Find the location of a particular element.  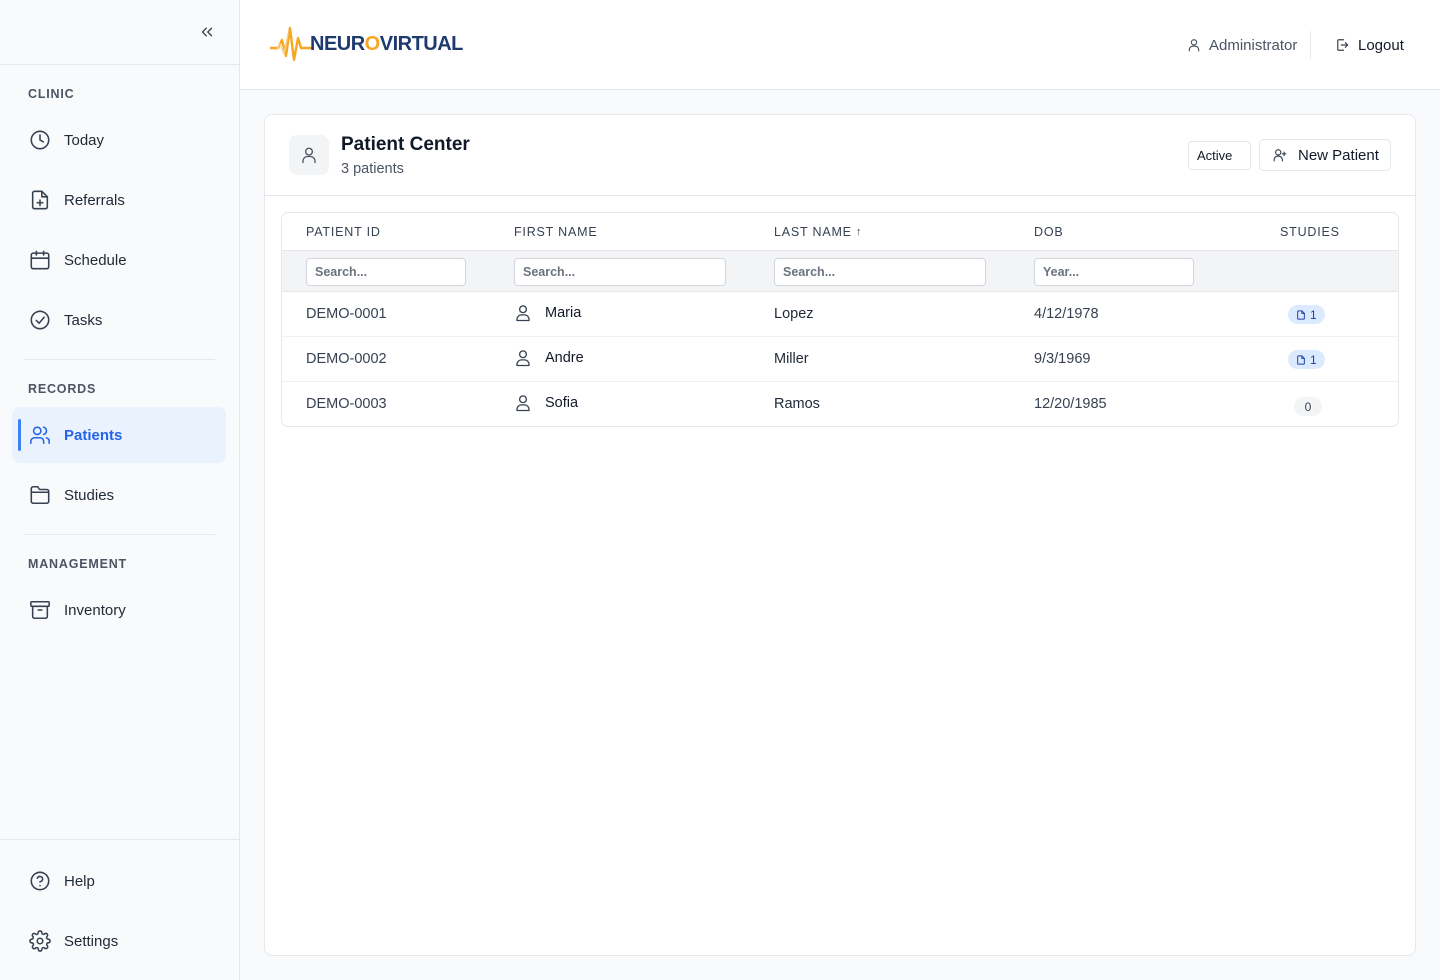

column-header-first-name: FIRST NAME is located at coordinates (555, 232).